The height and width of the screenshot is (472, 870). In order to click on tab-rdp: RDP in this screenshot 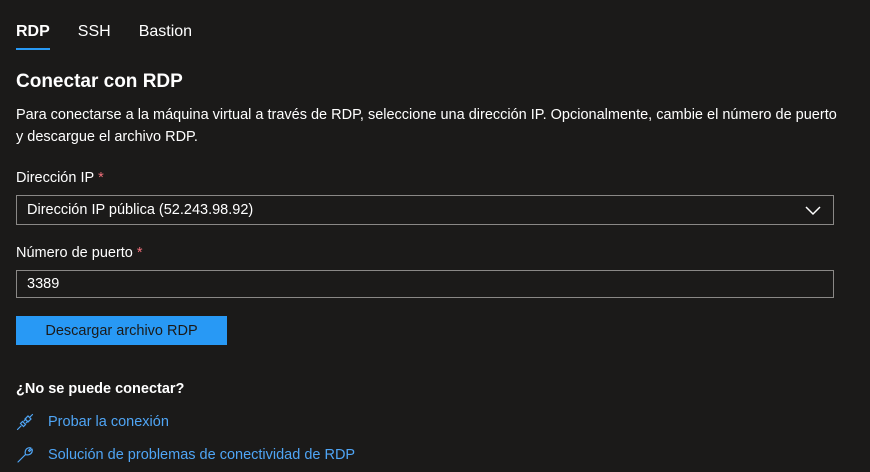, I will do `click(33, 25)`.